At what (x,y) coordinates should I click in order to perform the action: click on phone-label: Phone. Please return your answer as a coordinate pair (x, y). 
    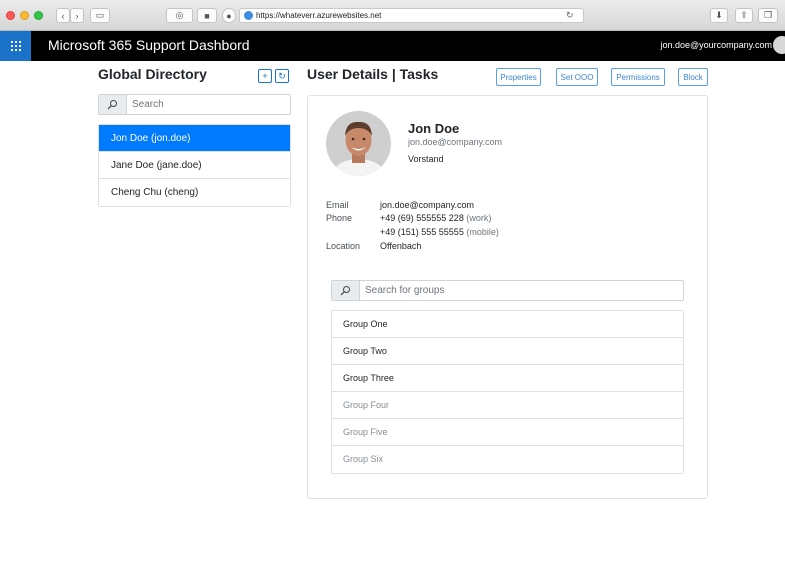
    Looking at the image, I should click on (339, 218).